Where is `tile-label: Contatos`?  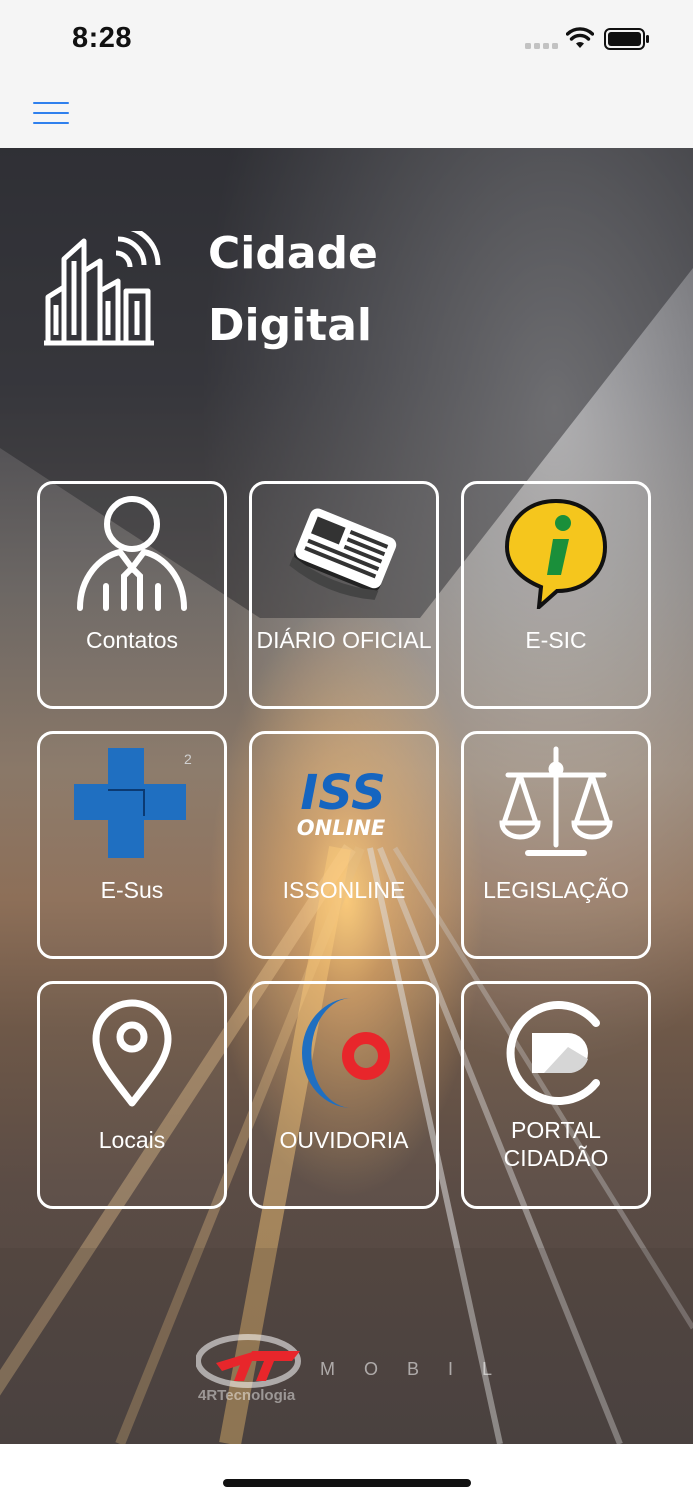 tile-label: Contatos is located at coordinates (132, 640).